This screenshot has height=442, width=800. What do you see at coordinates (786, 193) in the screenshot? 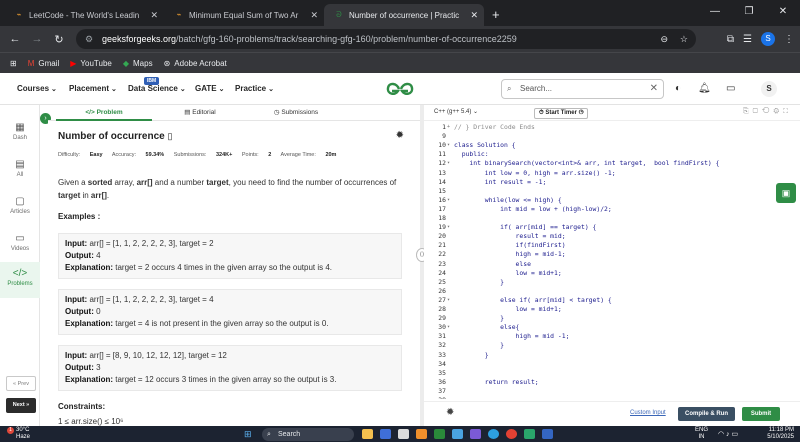
I see `chat-icon: ▣` at bounding box center [786, 193].